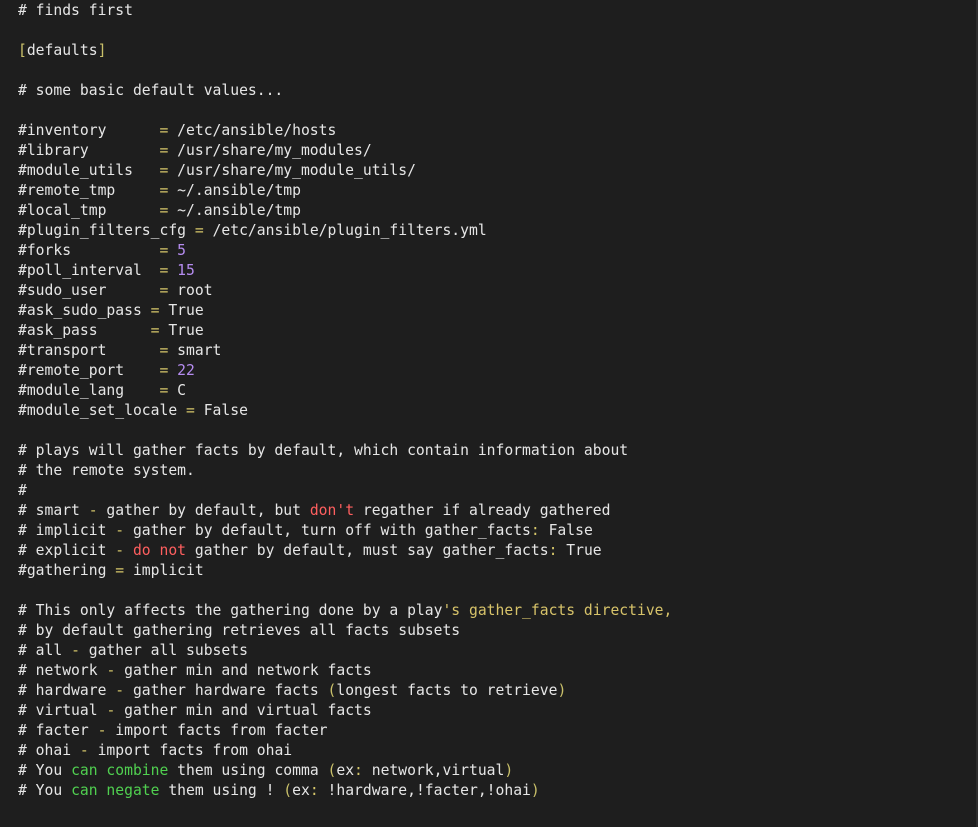  Describe the element at coordinates (345, 411) in the screenshot. I see `code-line: #module_set_locale = False` at that location.